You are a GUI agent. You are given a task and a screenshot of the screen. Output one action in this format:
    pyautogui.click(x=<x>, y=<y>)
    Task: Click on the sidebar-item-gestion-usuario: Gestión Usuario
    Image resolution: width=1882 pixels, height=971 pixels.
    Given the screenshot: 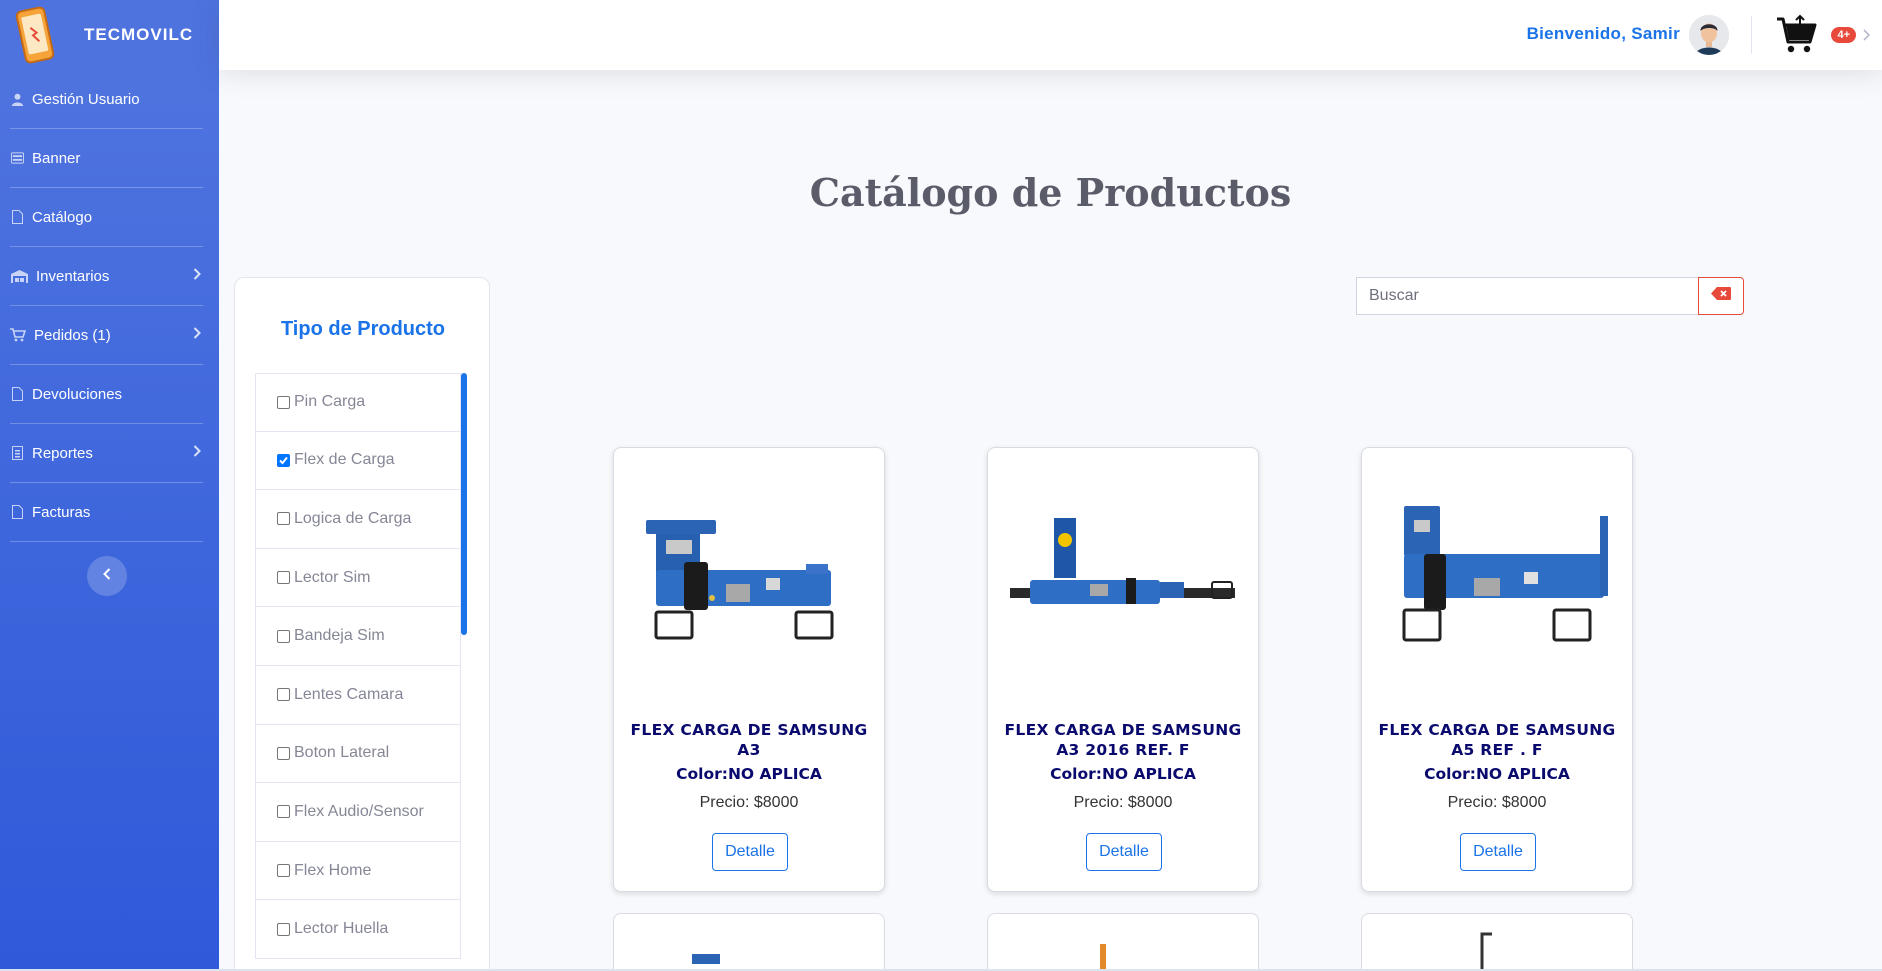 What is the action you would take?
    pyautogui.click(x=106, y=99)
    